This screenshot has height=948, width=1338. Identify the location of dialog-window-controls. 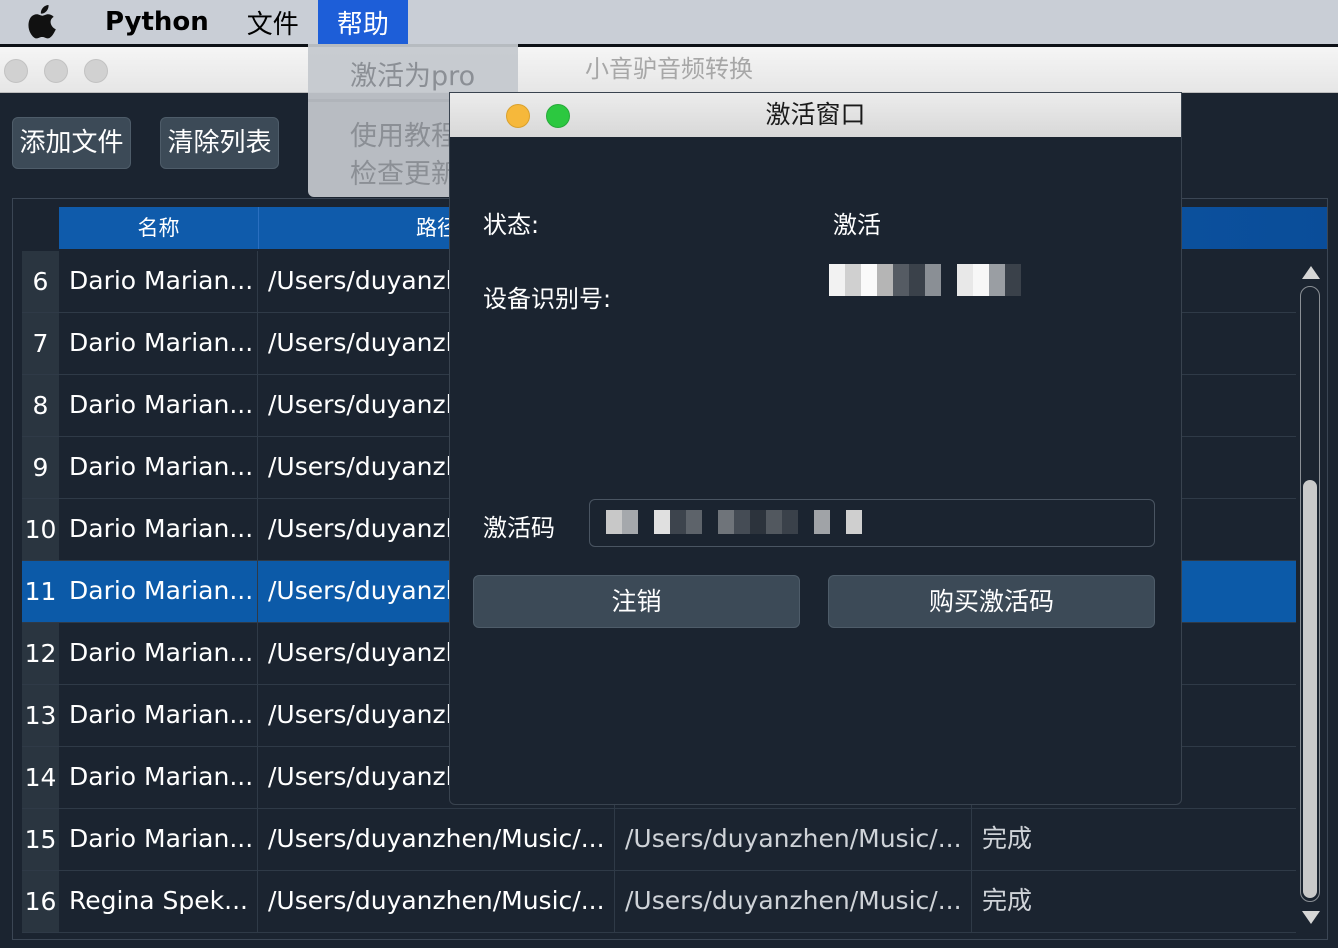
(538, 116).